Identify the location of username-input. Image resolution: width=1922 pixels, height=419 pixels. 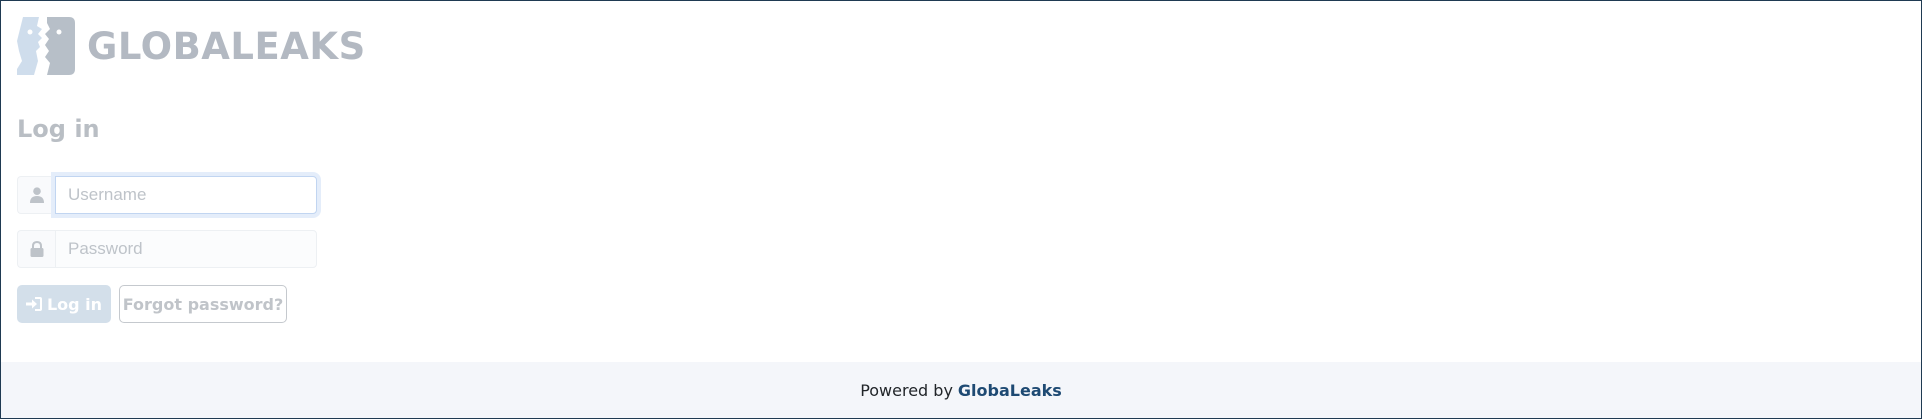
(186, 195).